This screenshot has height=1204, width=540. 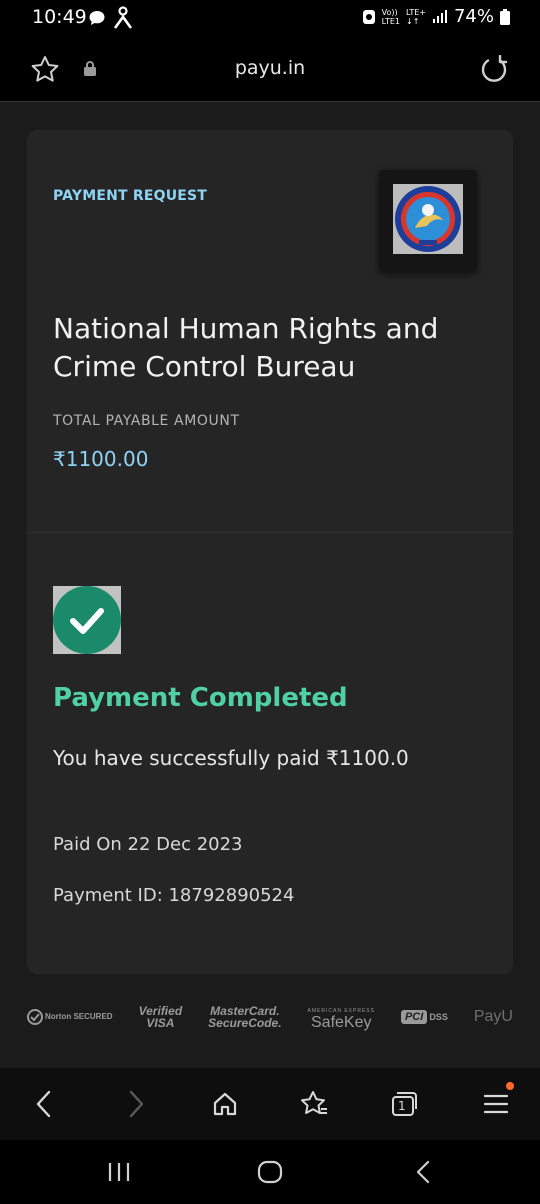 What do you see at coordinates (231, 758) in the screenshot?
I see `payment-success-message: You have successfully paid ₹1100.0` at bounding box center [231, 758].